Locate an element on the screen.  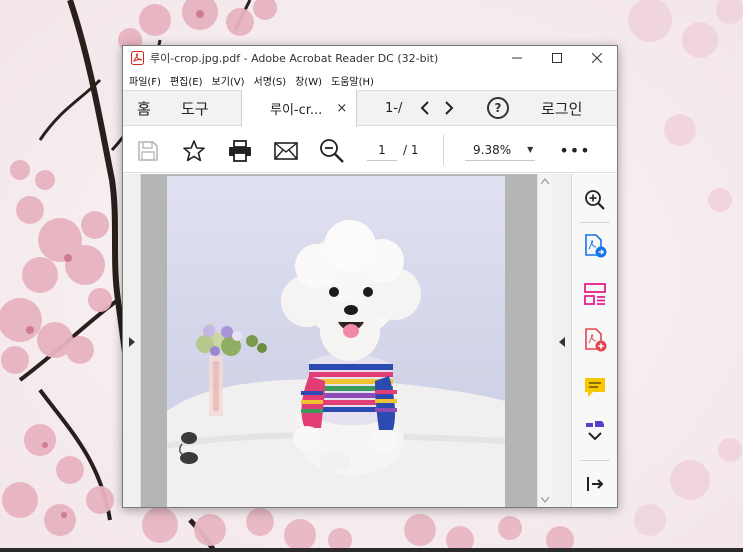
export-pdf-icon is located at coordinates (596, 246).